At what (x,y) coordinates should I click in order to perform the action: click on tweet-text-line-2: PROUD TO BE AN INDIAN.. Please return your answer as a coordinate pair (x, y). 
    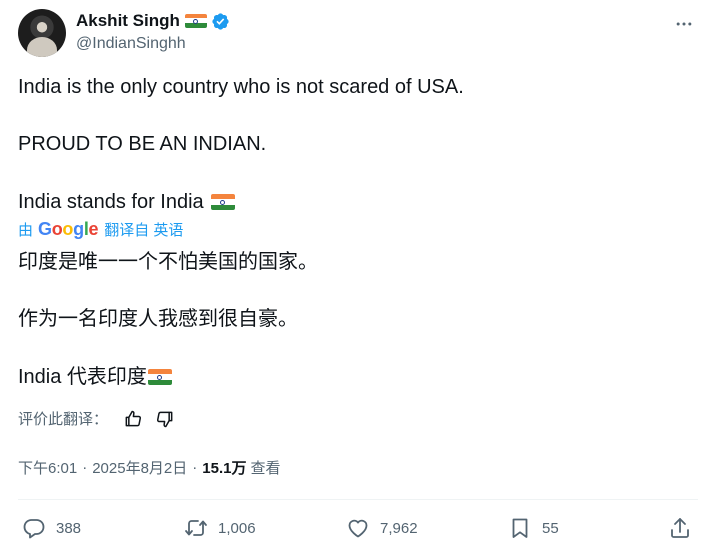
    Looking at the image, I should click on (142, 144).